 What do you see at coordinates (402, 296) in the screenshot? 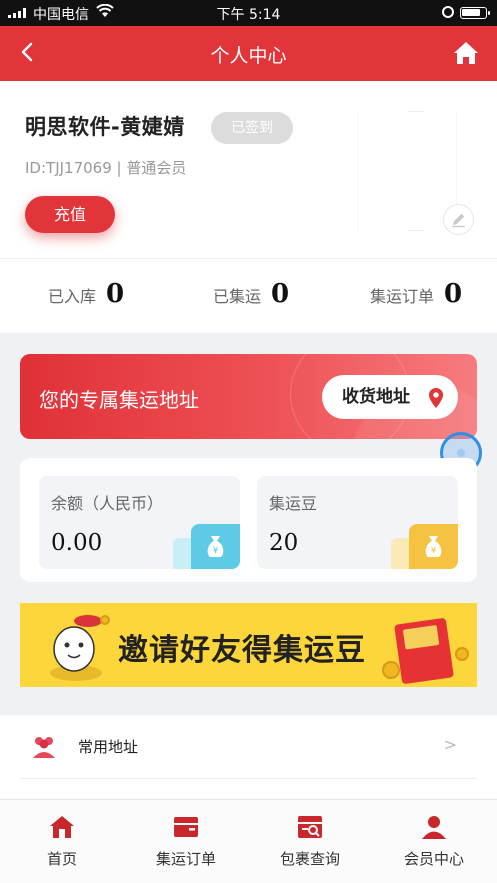
I see `stat-label: 集运订单` at bounding box center [402, 296].